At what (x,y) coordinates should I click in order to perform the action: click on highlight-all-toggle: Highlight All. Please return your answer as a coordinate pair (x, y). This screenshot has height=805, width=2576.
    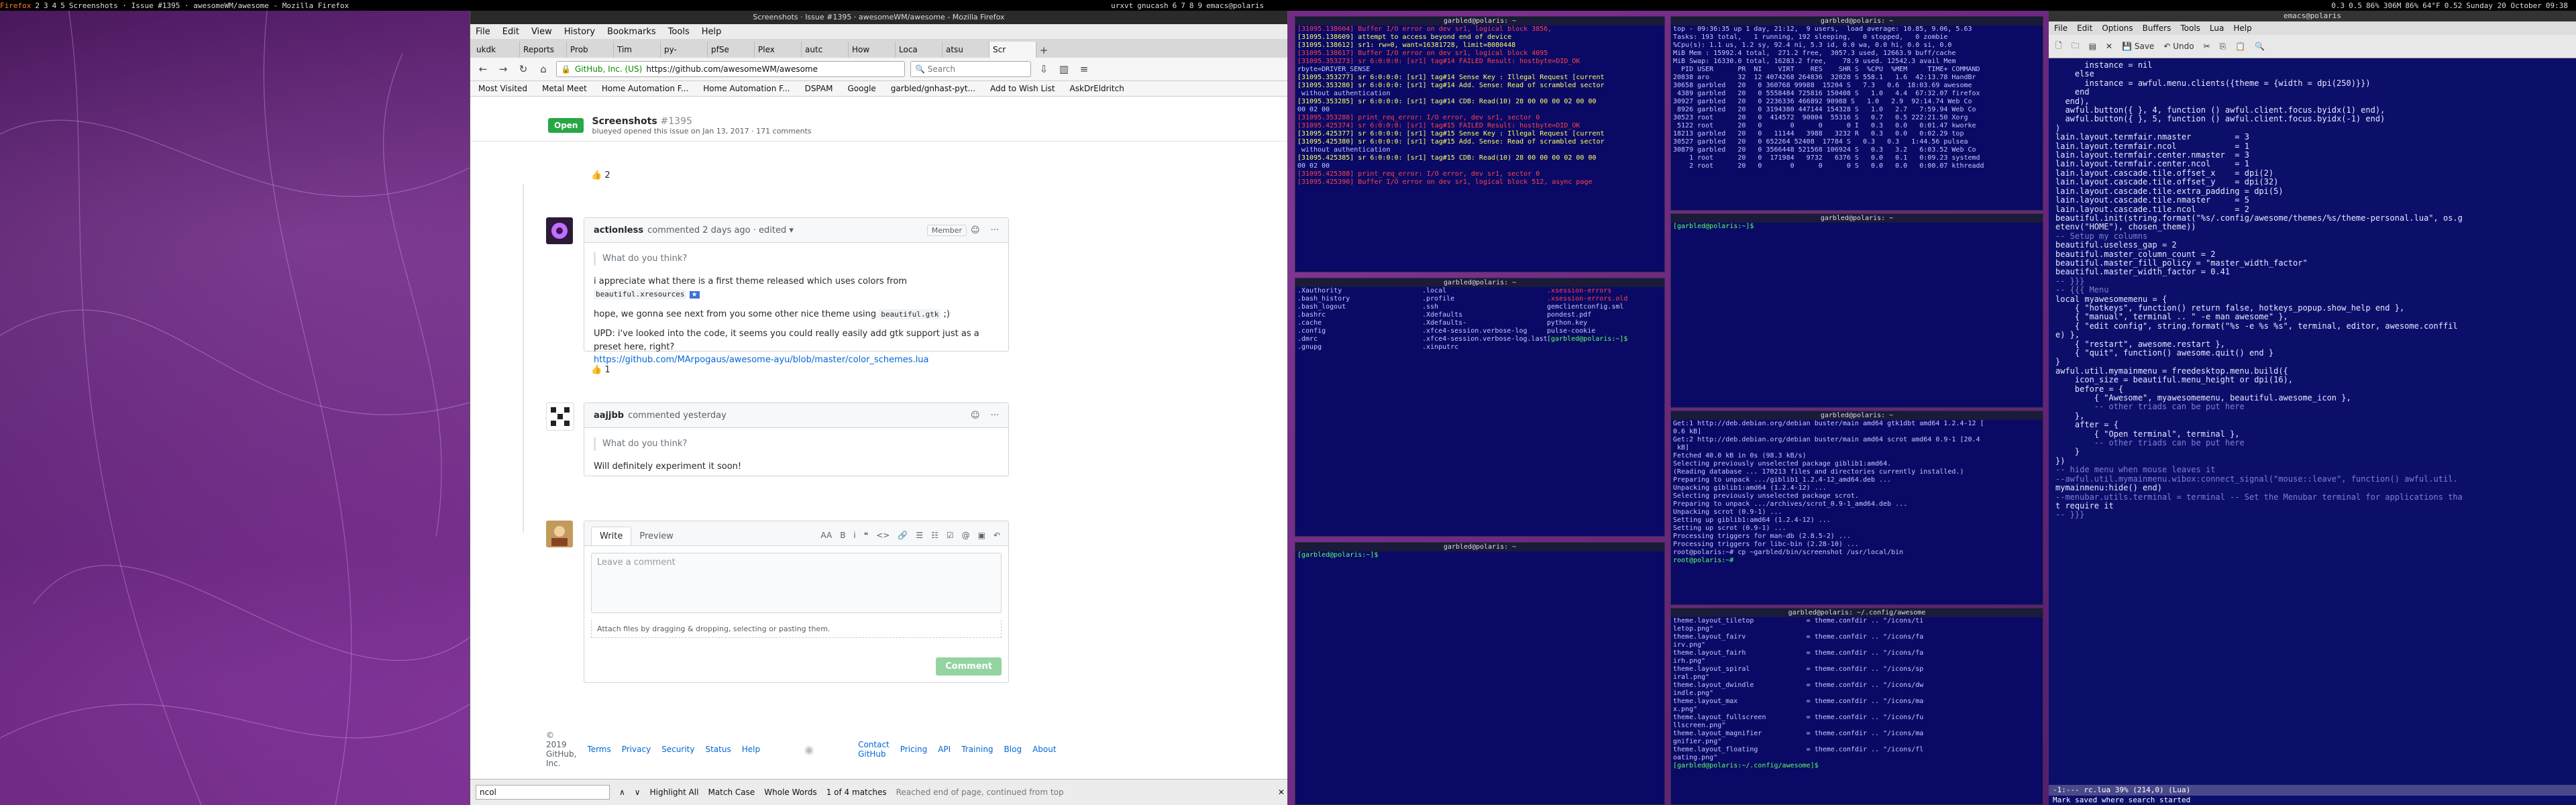
    Looking at the image, I should click on (674, 792).